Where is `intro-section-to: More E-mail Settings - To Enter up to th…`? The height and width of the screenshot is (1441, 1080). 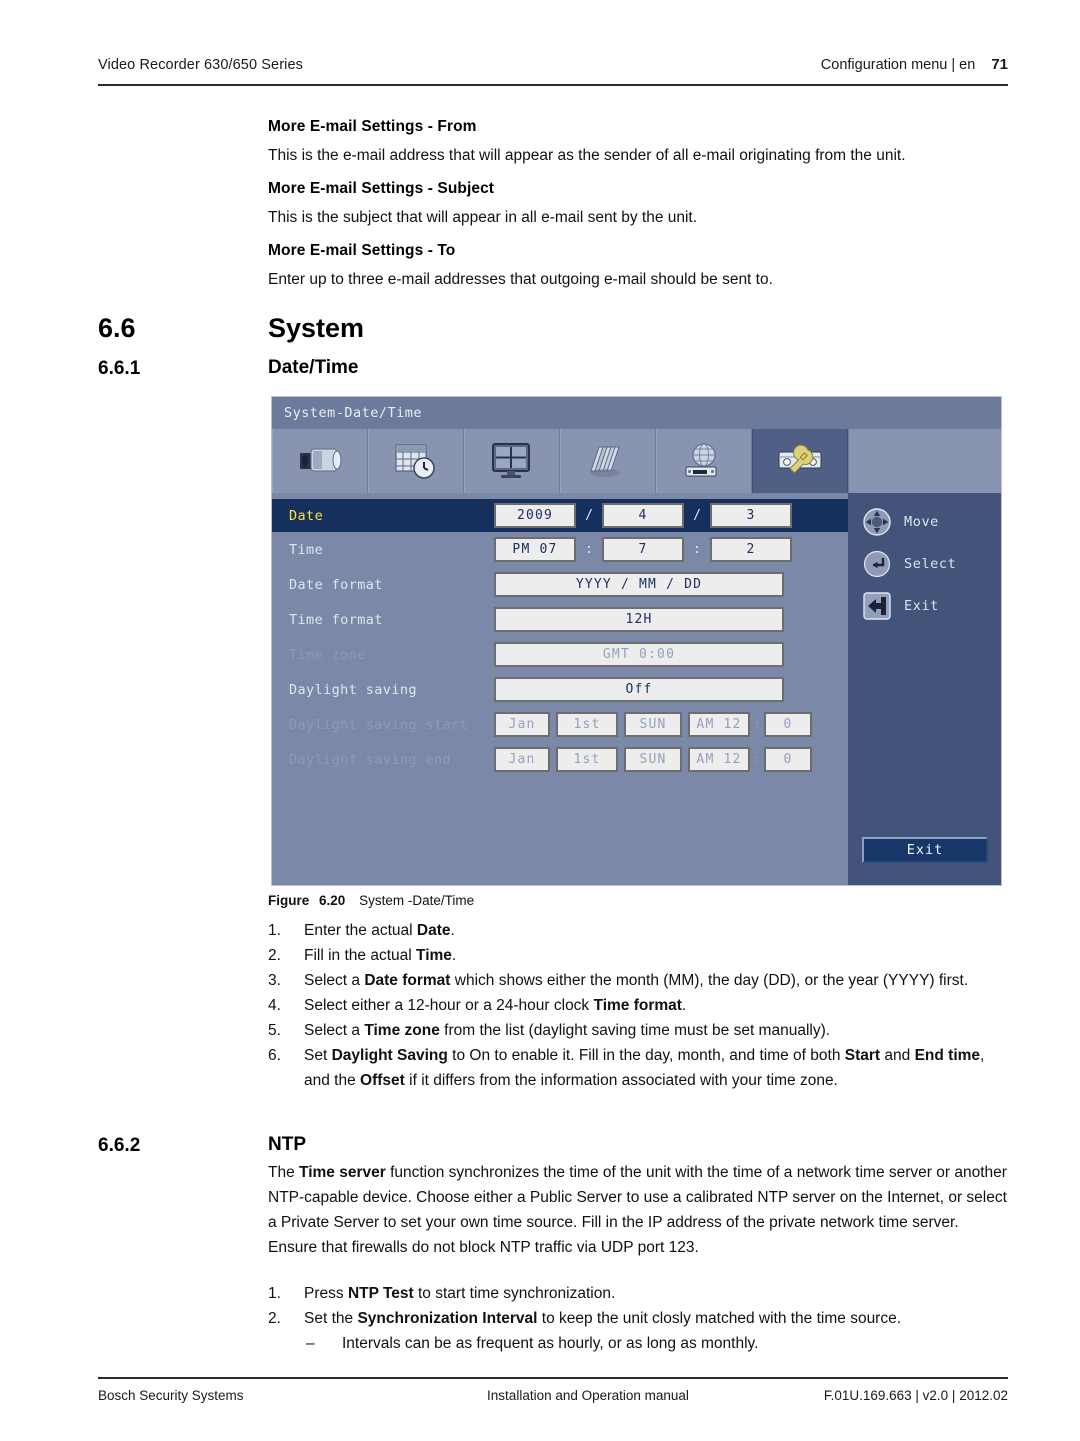
intro-section-to: More E-mail Settings - To Enter up to th… is located at coordinates (638, 267).